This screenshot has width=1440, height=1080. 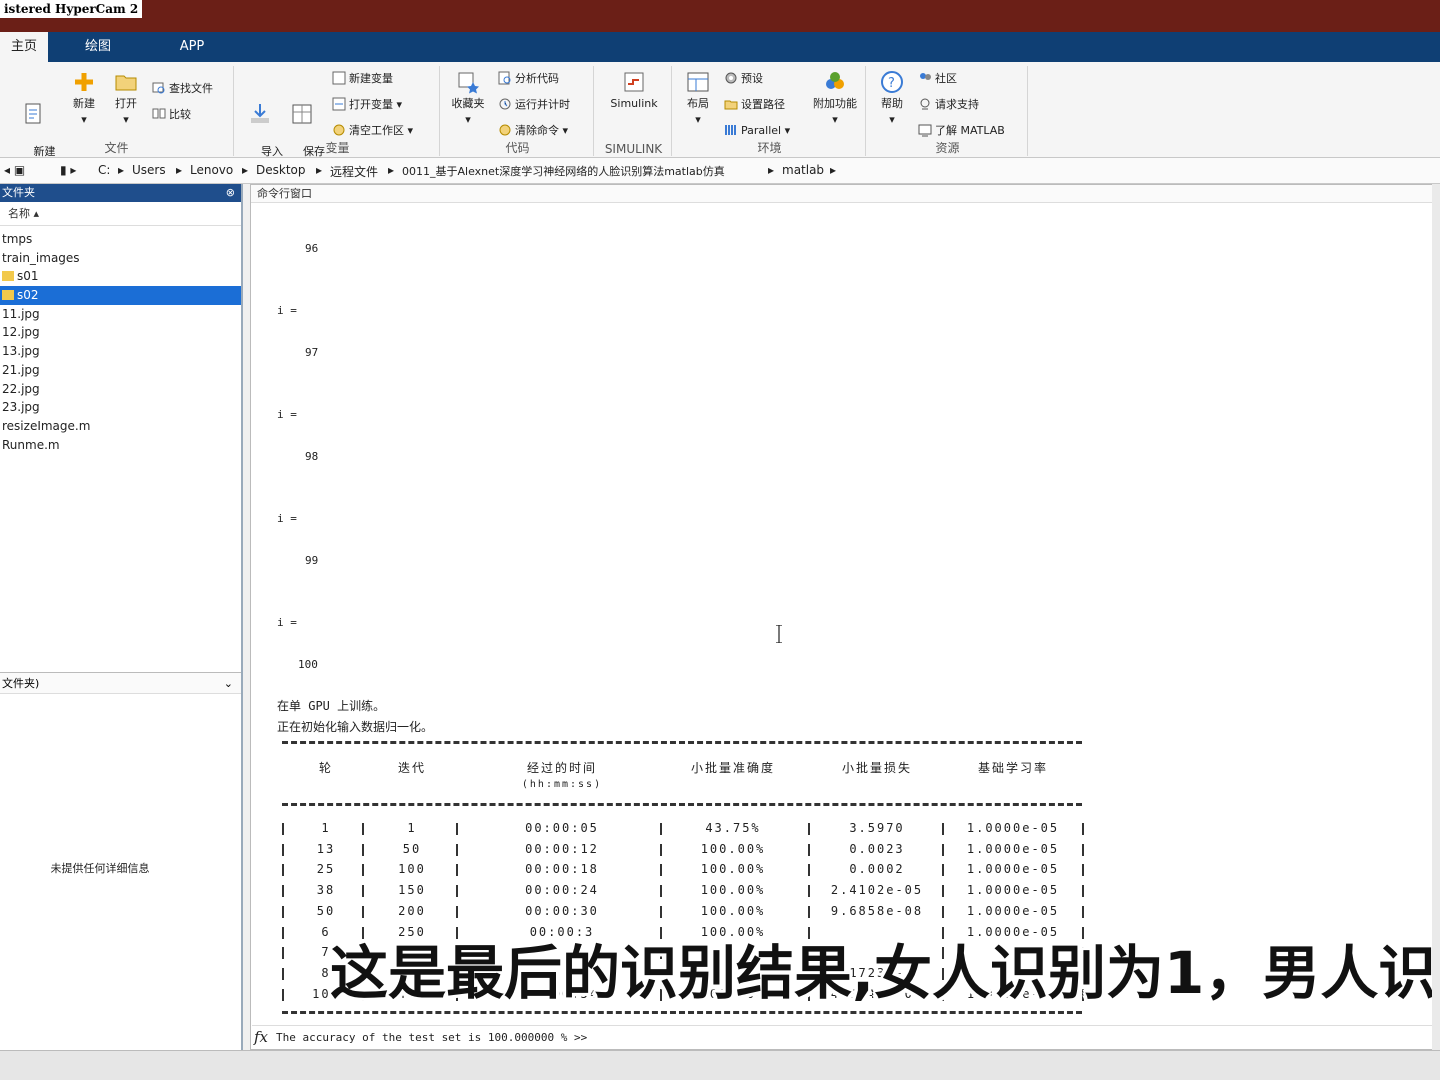 I want to click on file-list-item: 23.jpg, so click(x=120, y=407).